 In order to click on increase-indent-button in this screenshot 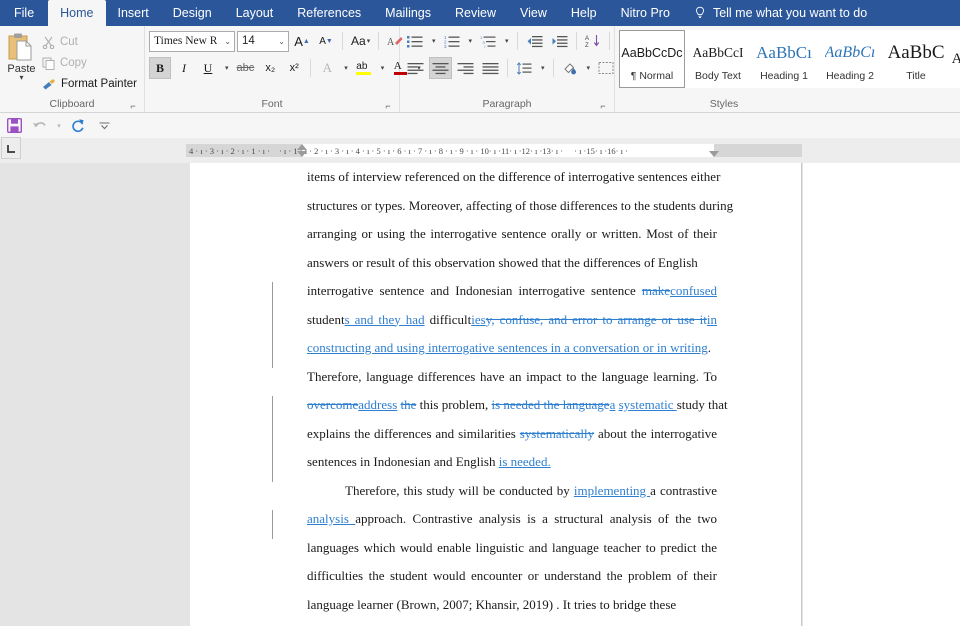, I will do `click(559, 41)`.